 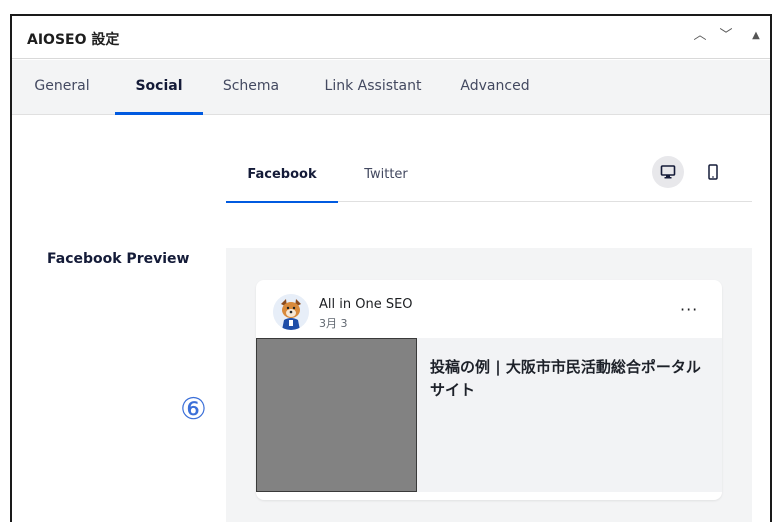 What do you see at coordinates (726, 36) in the screenshot?
I see `move-down-button: ﹀` at bounding box center [726, 36].